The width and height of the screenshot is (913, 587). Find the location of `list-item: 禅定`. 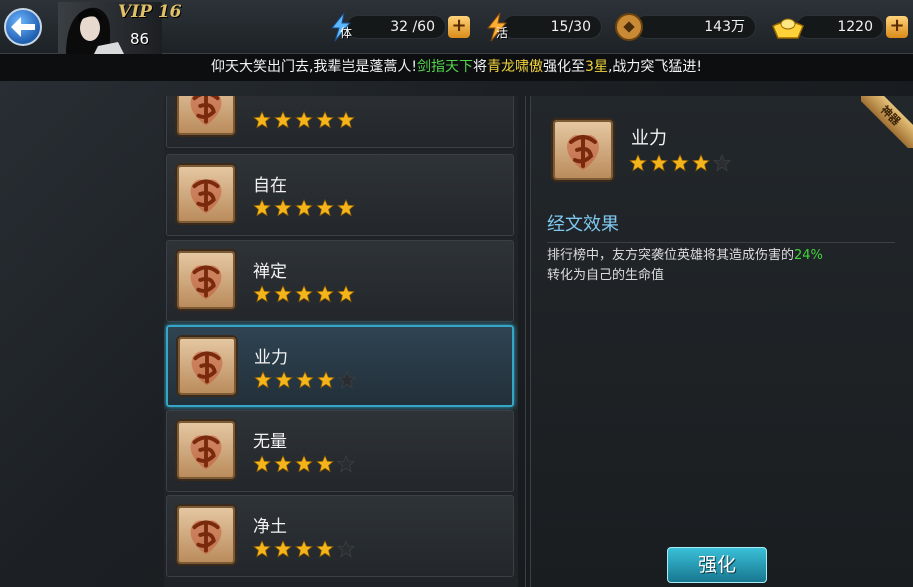

list-item: 禅定 is located at coordinates (340, 281).